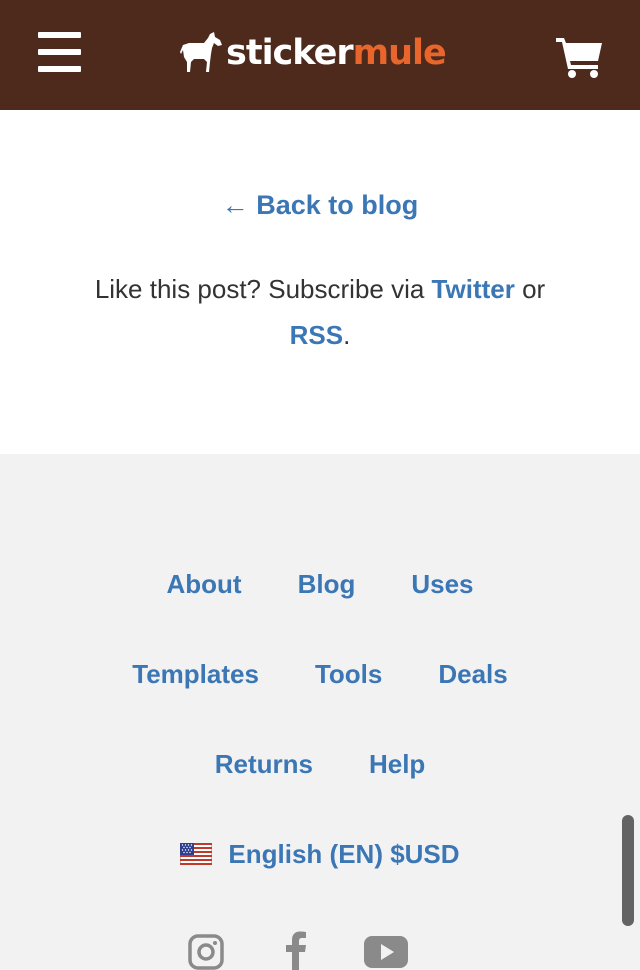 The image size is (640, 970). I want to click on back-to-blog-link: ← Back to blog, so click(320, 205).